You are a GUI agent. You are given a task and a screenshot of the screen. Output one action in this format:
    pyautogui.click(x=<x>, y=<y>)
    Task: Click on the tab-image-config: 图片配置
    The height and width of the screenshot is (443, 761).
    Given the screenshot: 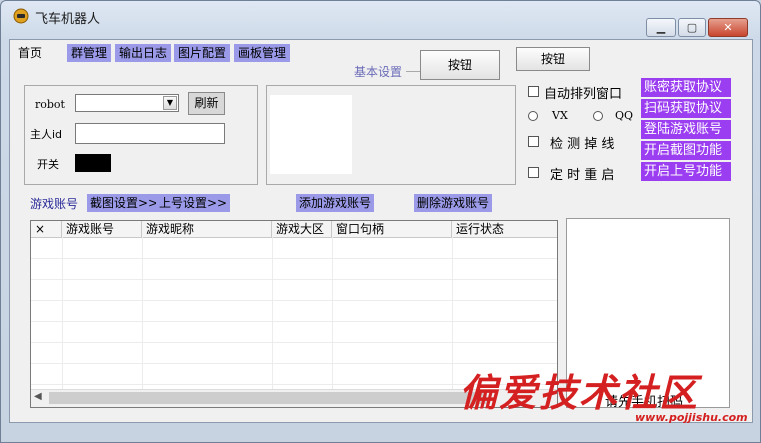 What is the action you would take?
    pyautogui.click(x=202, y=53)
    